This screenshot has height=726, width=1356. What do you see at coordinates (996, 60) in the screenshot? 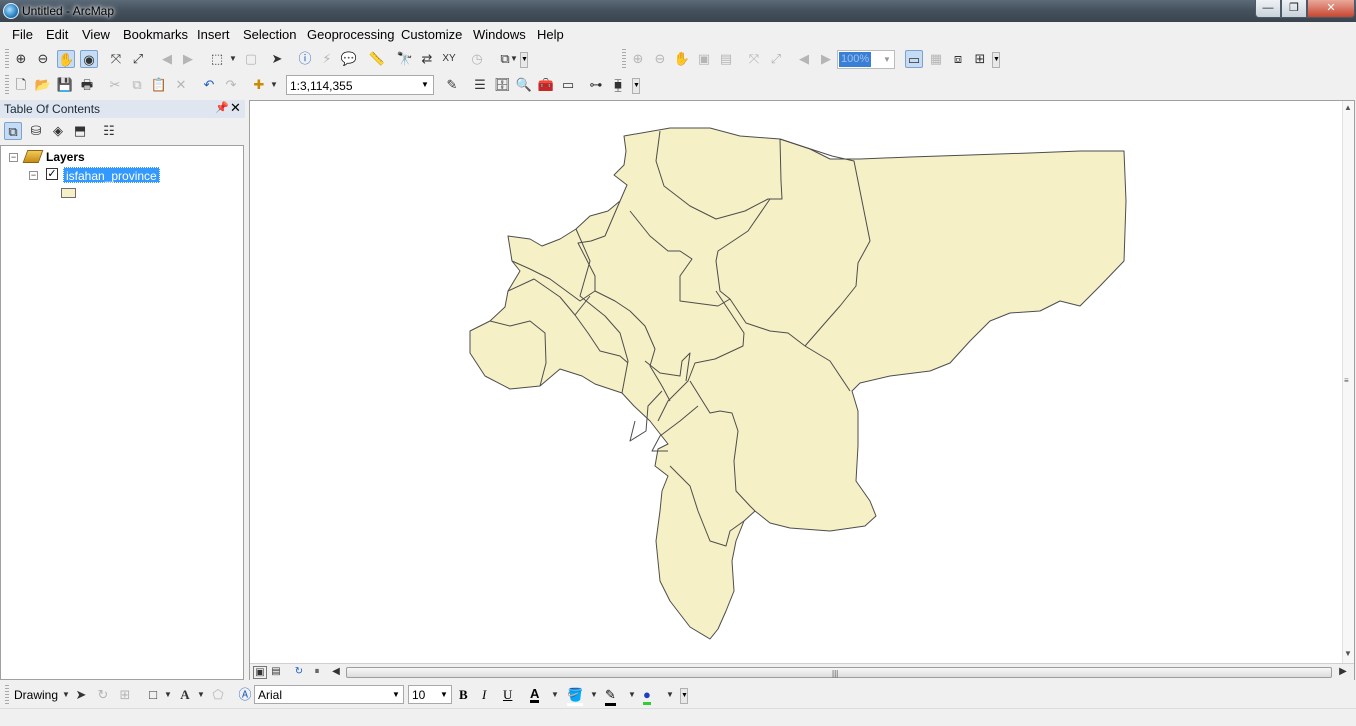
I see `layout-overflow-icon: ▼` at bounding box center [996, 60].